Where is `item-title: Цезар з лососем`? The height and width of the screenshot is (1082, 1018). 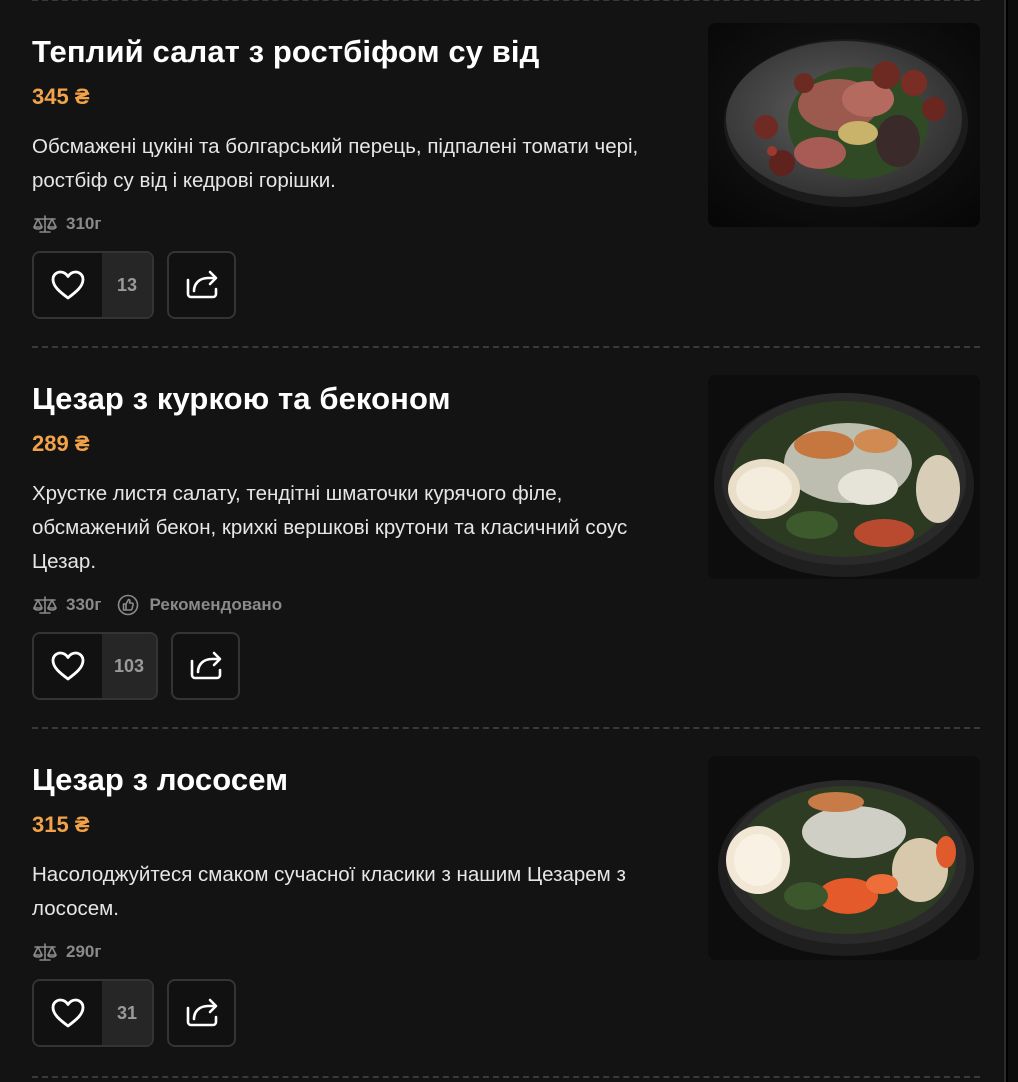 item-title: Цезар з лососем is located at coordinates (160, 779).